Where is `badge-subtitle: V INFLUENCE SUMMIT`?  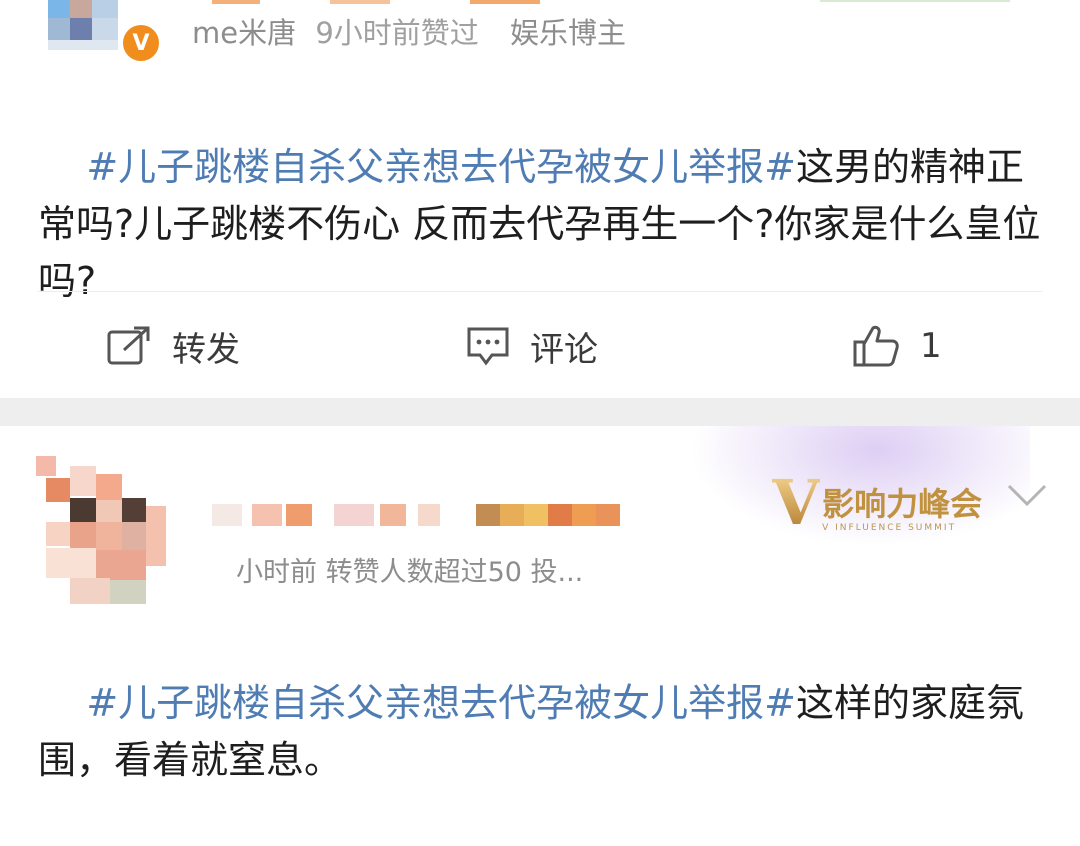
badge-subtitle: V INFLUENCE SUMMIT is located at coordinates (889, 528).